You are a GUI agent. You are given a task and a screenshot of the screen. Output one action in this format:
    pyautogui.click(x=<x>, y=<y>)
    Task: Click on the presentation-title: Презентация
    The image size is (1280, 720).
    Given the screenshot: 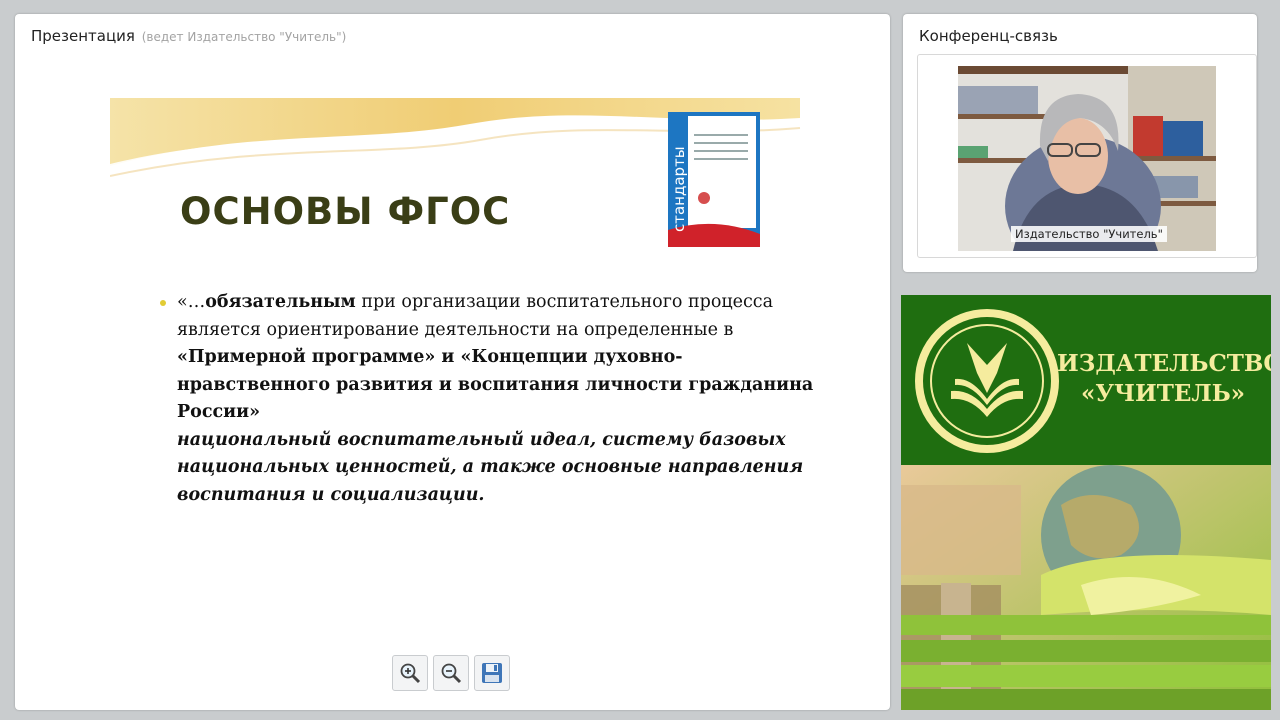 What is the action you would take?
    pyautogui.click(x=83, y=36)
    